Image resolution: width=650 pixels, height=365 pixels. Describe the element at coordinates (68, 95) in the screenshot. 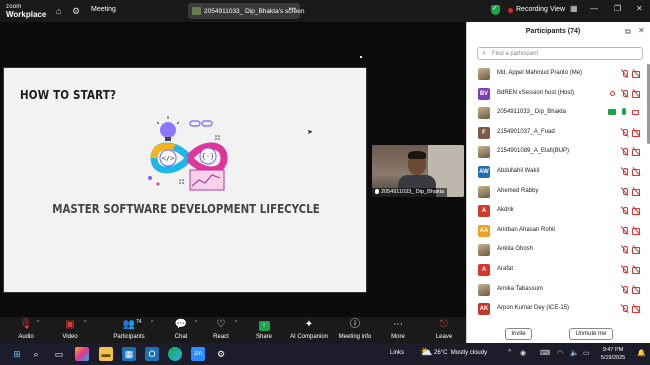

I see `slide-heading: HOW TO START?` at that location.